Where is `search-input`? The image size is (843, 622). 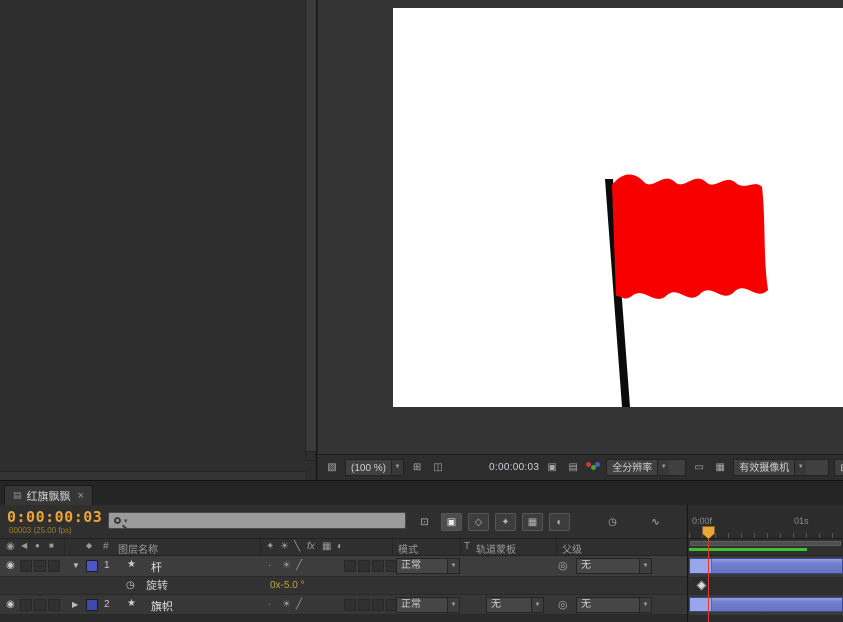 search-input is located at coordinates (265, 520).